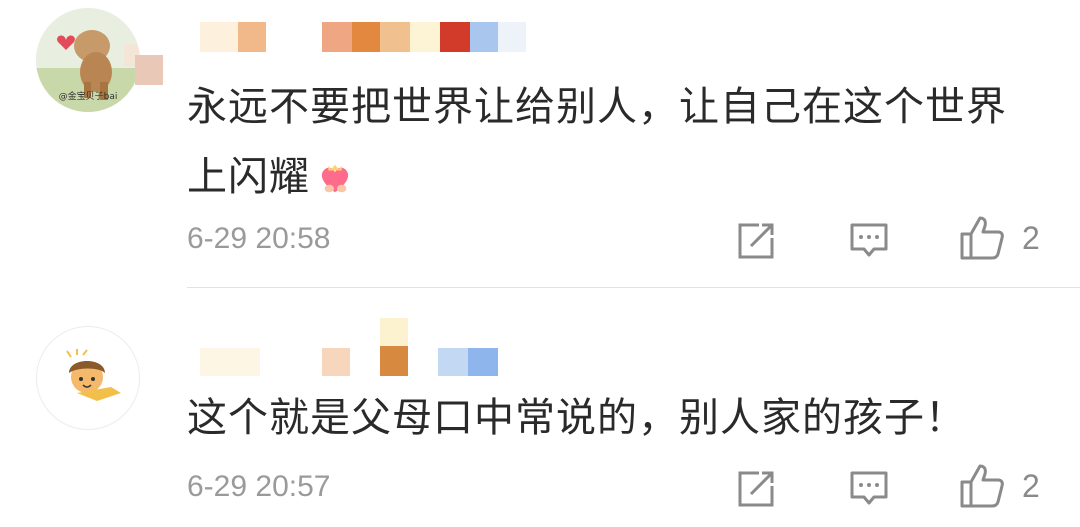 The image size is (1080, 527). What do you see at coordinates (93, 375) in the screenshot?
I see `avatar-cartoon-image` at bounding box center [93, 375].